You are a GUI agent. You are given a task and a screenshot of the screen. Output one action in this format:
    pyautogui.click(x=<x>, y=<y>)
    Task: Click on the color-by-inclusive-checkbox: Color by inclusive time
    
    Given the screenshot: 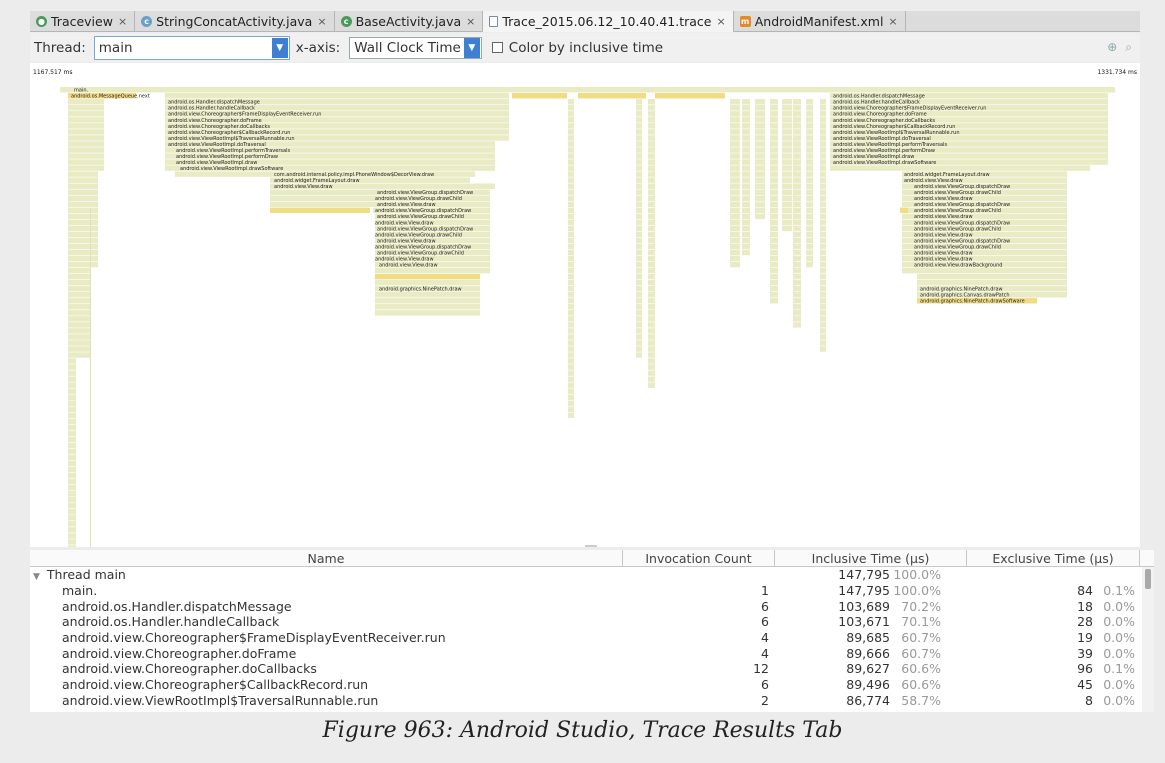 What is the action you would take?
    pyautogui.click(x=577, y=48)
    